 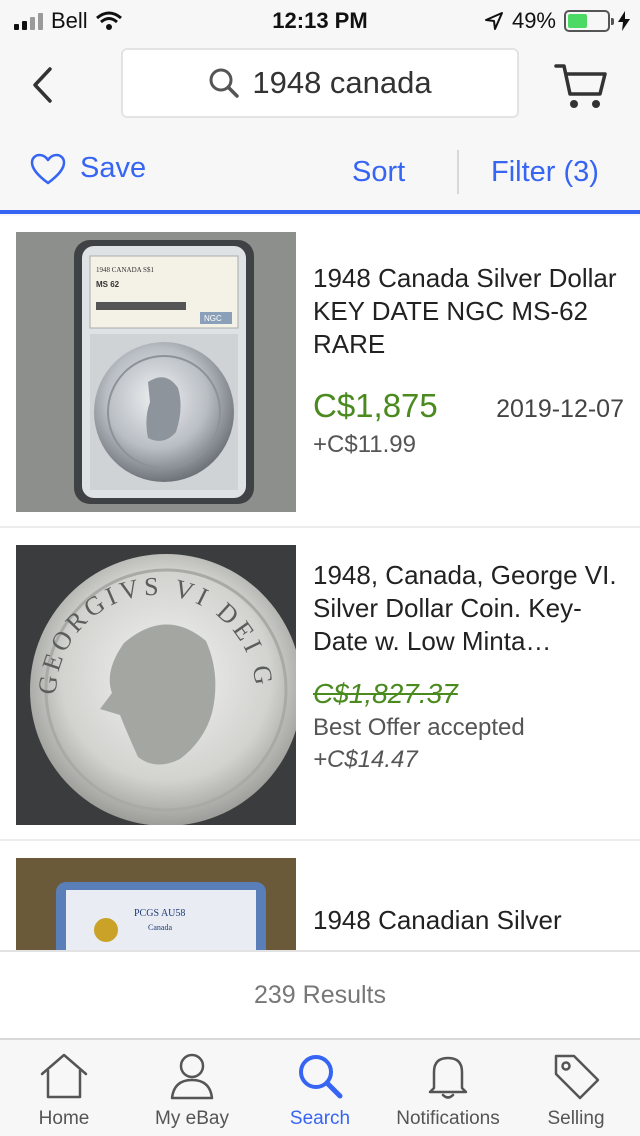 I want to click on item-thumbnail: GEORGIVS VI DEI GRATIA REX, so click(x=156, y=685).